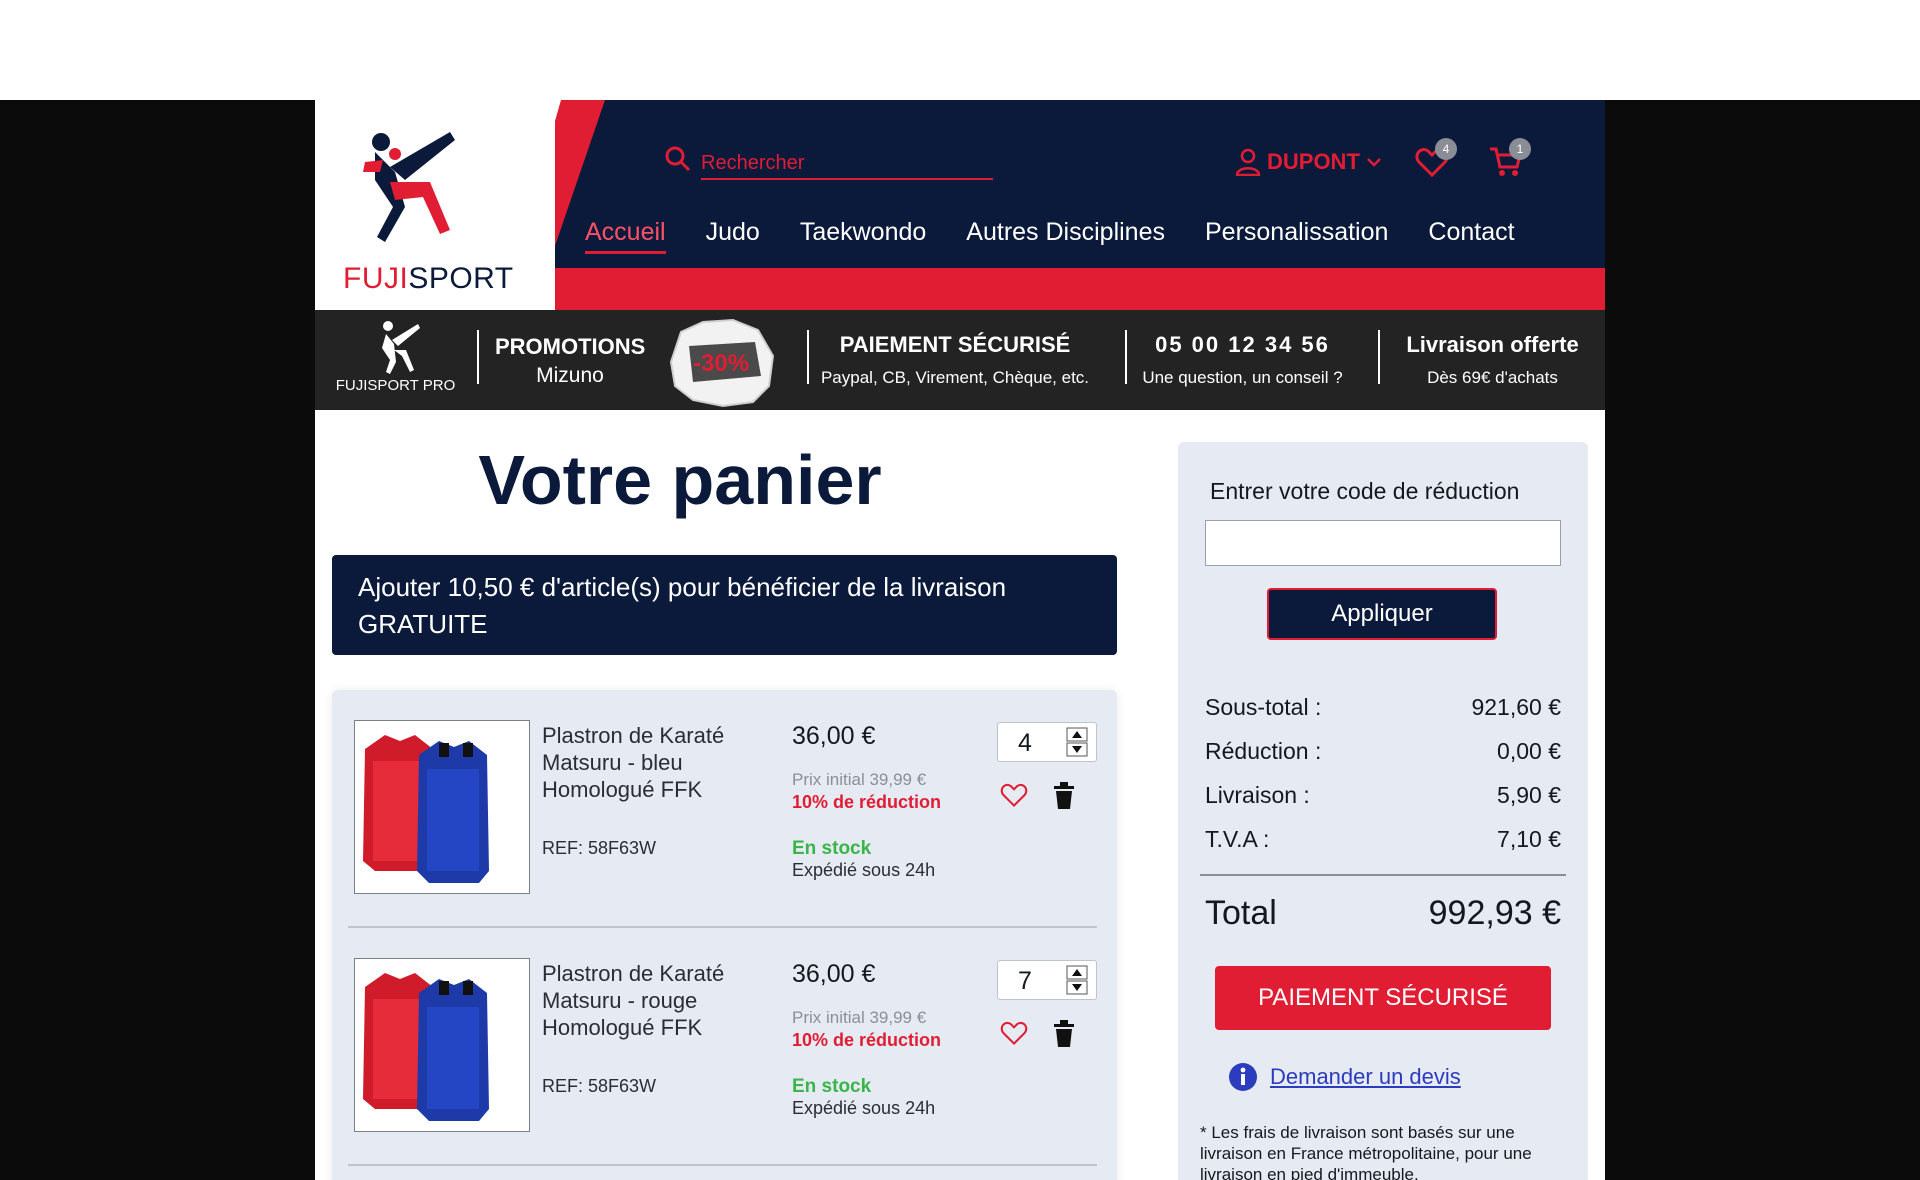 The width and height of the screenshot is (1920, 1180). Describe the element at coordinates (1383, 998) in the screenshot. I see `secure-payment-button: PAIEMENT SÉCURISÉ` at that location.